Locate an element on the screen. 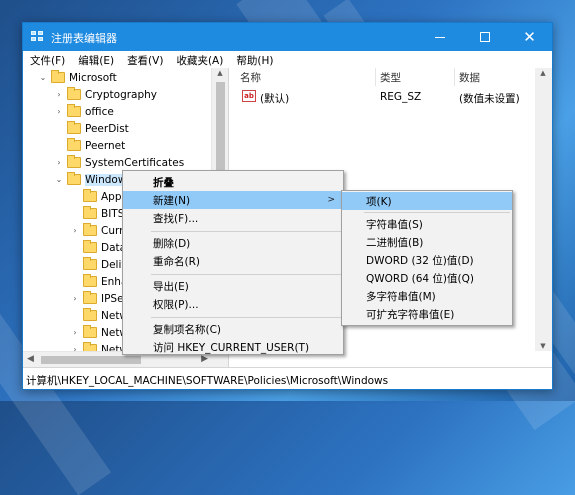  menu-view: 查看(V) is located at coordinates (144, 59).